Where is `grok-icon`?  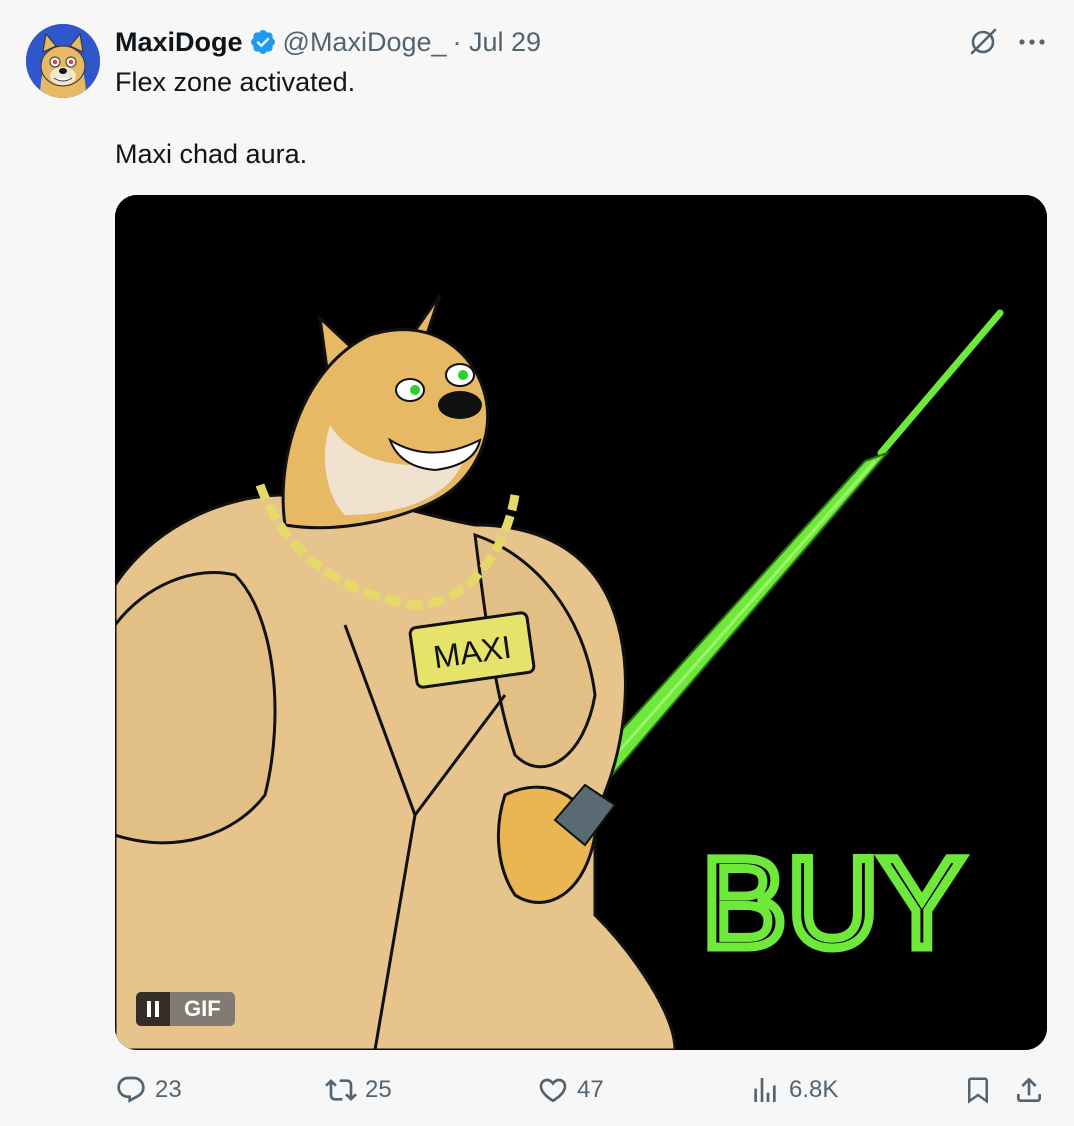
grok-icon is located at coordinates (983, 42).